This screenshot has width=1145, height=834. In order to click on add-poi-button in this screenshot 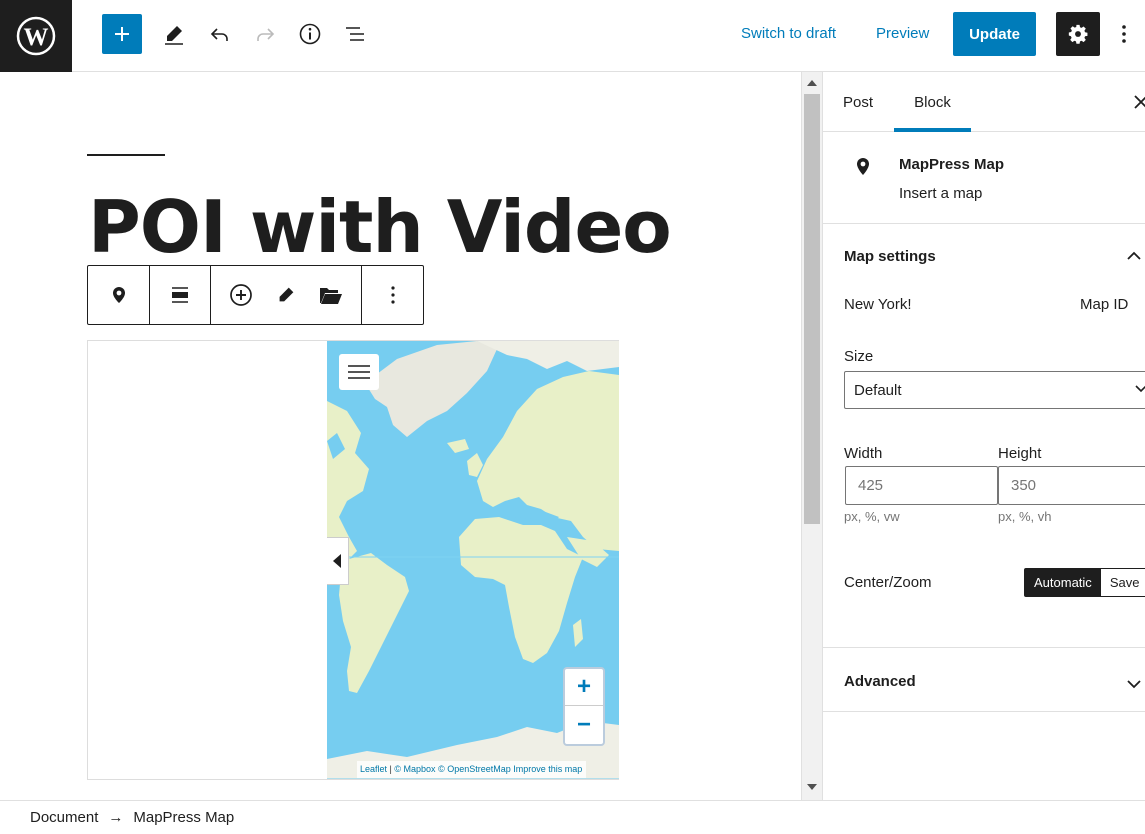, I will do `click(241, 295)`.